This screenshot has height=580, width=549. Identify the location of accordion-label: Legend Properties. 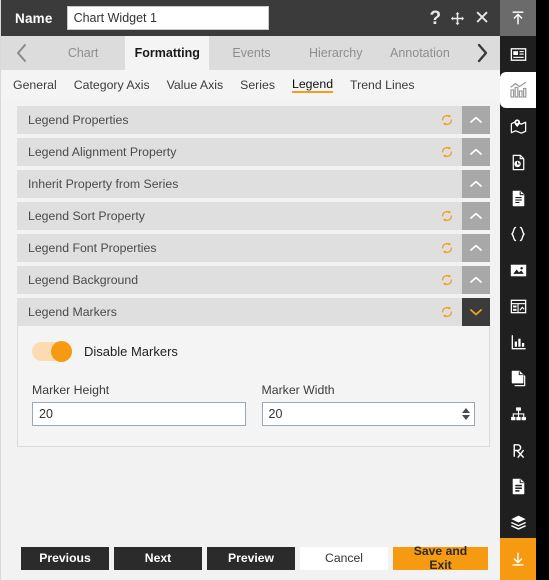
(78, 120).